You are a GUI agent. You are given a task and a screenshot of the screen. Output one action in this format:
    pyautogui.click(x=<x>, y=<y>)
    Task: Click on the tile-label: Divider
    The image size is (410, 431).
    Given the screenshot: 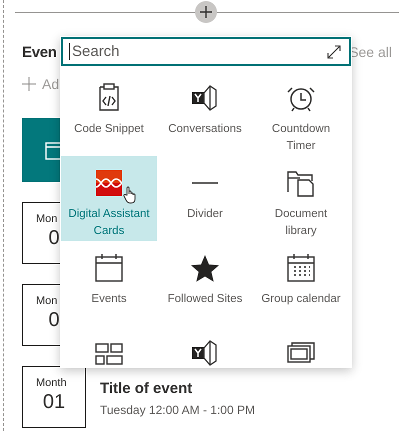 What is the action you would take?
    pyautogui.click(x=205, y=214)
    